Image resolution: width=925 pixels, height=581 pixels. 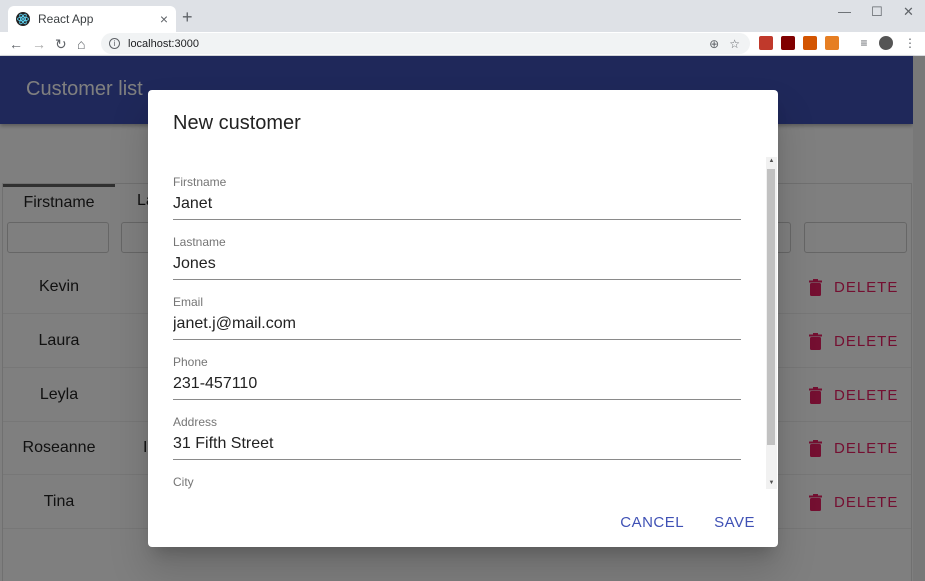 I want to click on email-label: Email, so click(x=188, y=302).